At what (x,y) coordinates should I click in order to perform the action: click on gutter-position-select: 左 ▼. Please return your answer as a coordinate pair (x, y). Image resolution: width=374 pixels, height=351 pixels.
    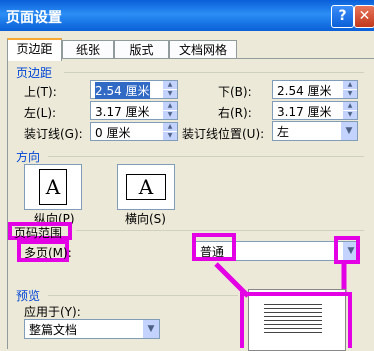
    Looking at the image, I should click on (315, 131).